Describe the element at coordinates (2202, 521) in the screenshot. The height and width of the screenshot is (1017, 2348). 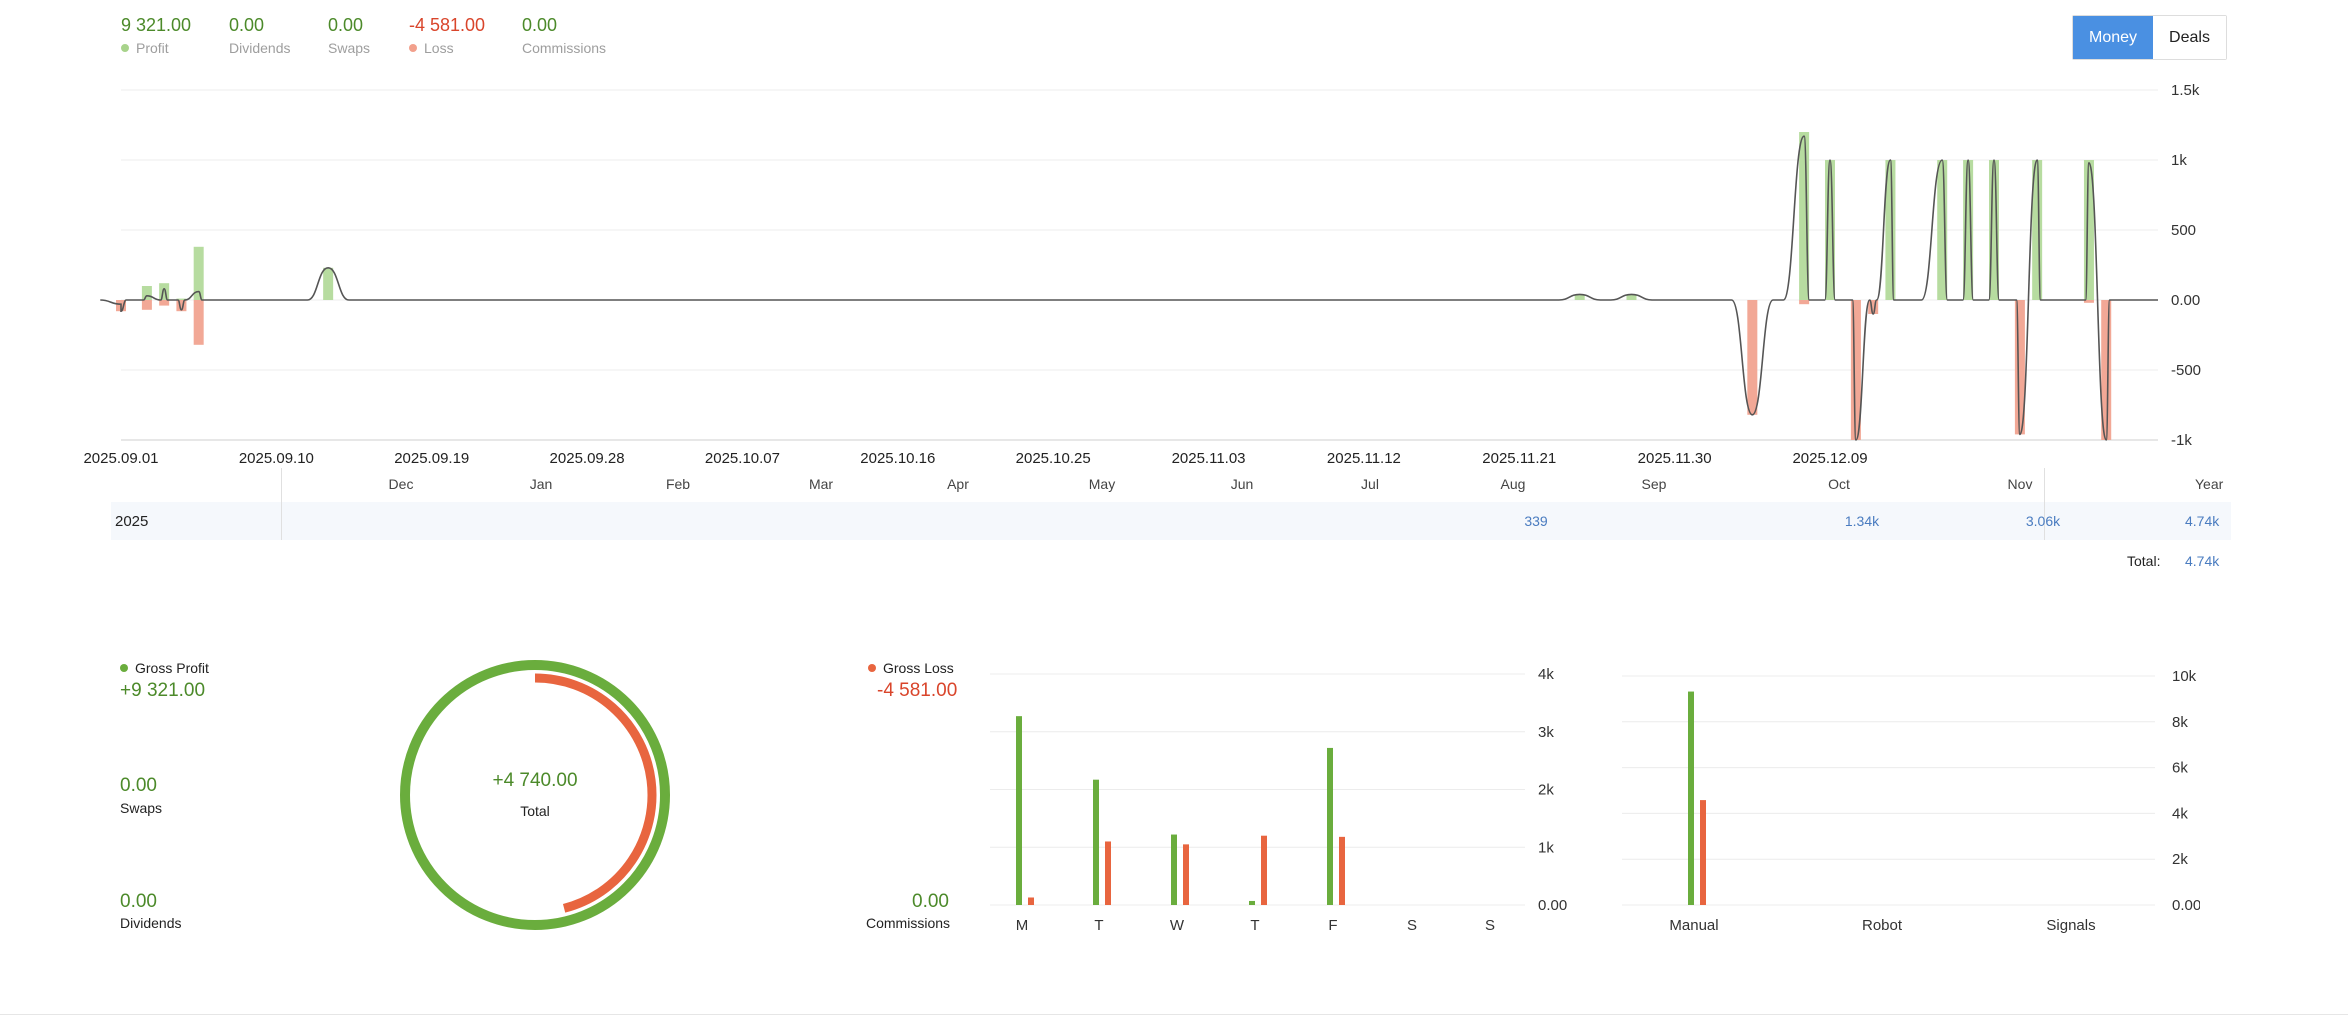
I see `year-value: 4.74k` at that location.